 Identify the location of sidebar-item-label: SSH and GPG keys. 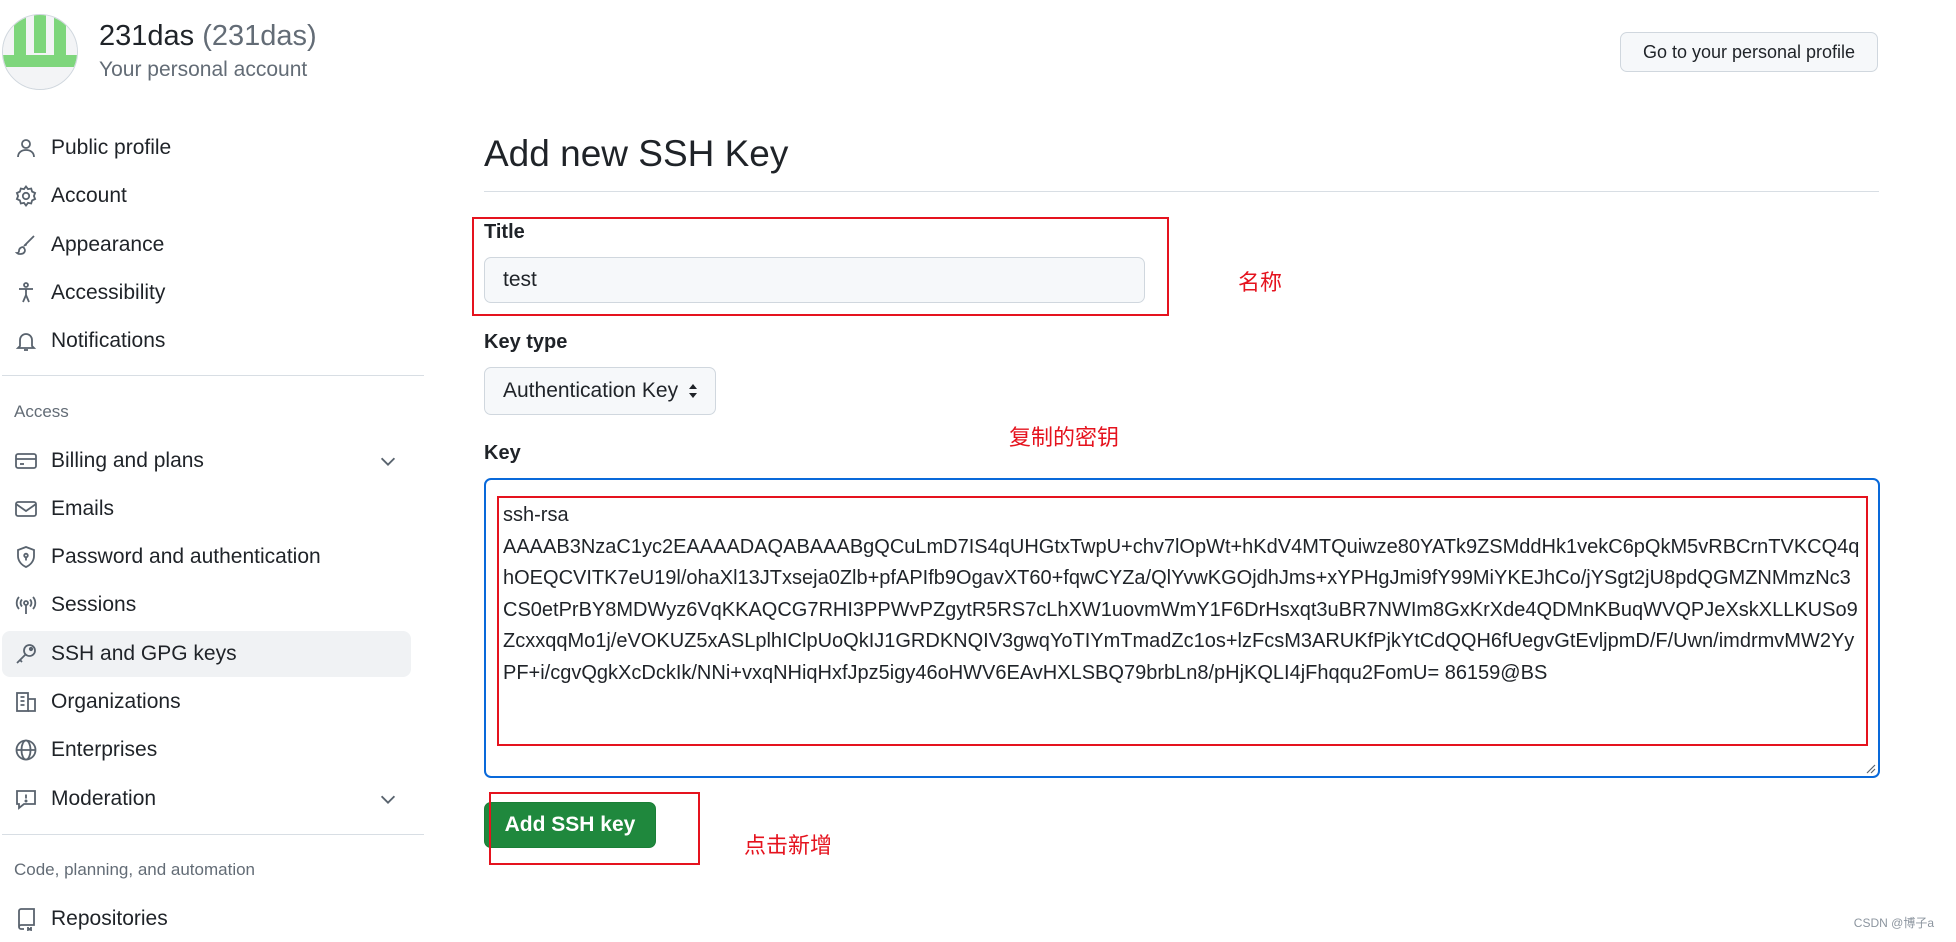
(144, 653).